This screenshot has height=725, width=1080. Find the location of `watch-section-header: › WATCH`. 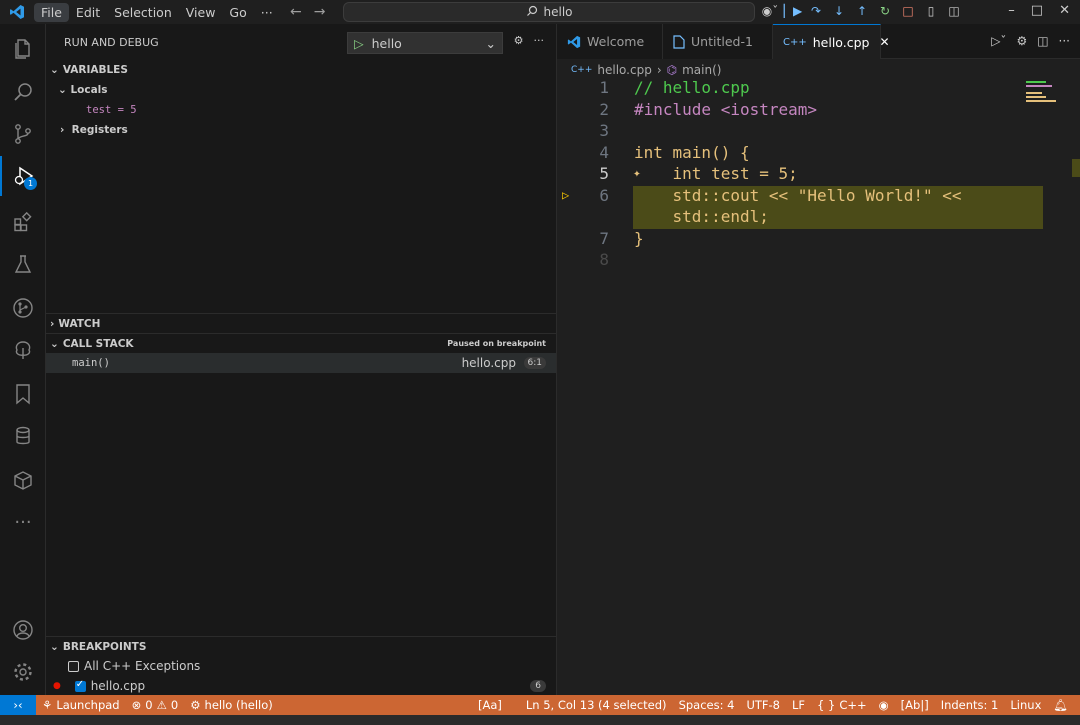

watch-section-header: › WATCH is located at coordinates (301, 323).